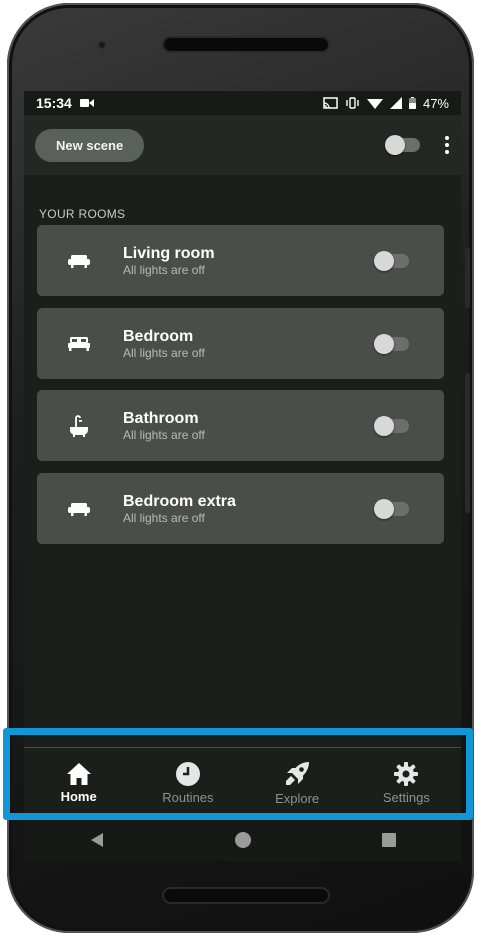 The image size is (481, 937). What do you see at coordinates (240, 260) in the screenshot?
I see `room-card-living-room: Living room All lights are off` at bounding box center [240, 260].